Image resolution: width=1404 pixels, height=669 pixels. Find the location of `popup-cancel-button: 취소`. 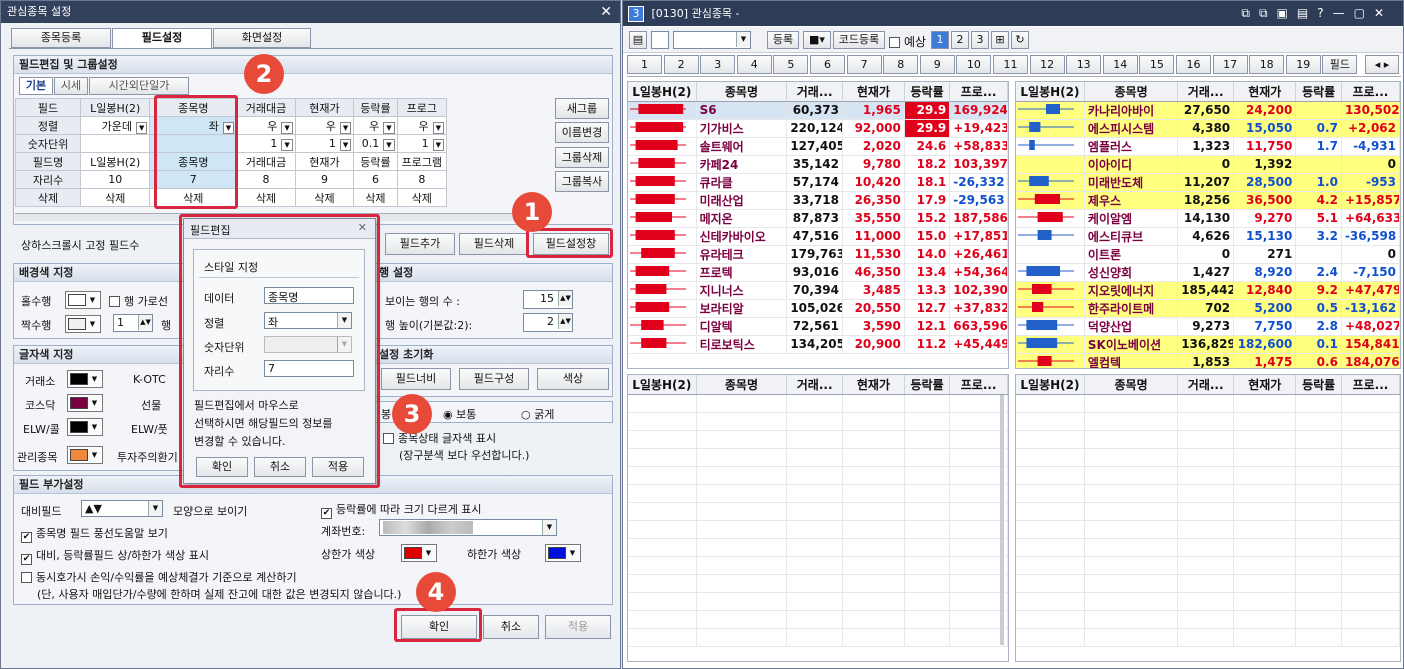

popup-cancel-button: 취소 is located at coordinates (280, 467).